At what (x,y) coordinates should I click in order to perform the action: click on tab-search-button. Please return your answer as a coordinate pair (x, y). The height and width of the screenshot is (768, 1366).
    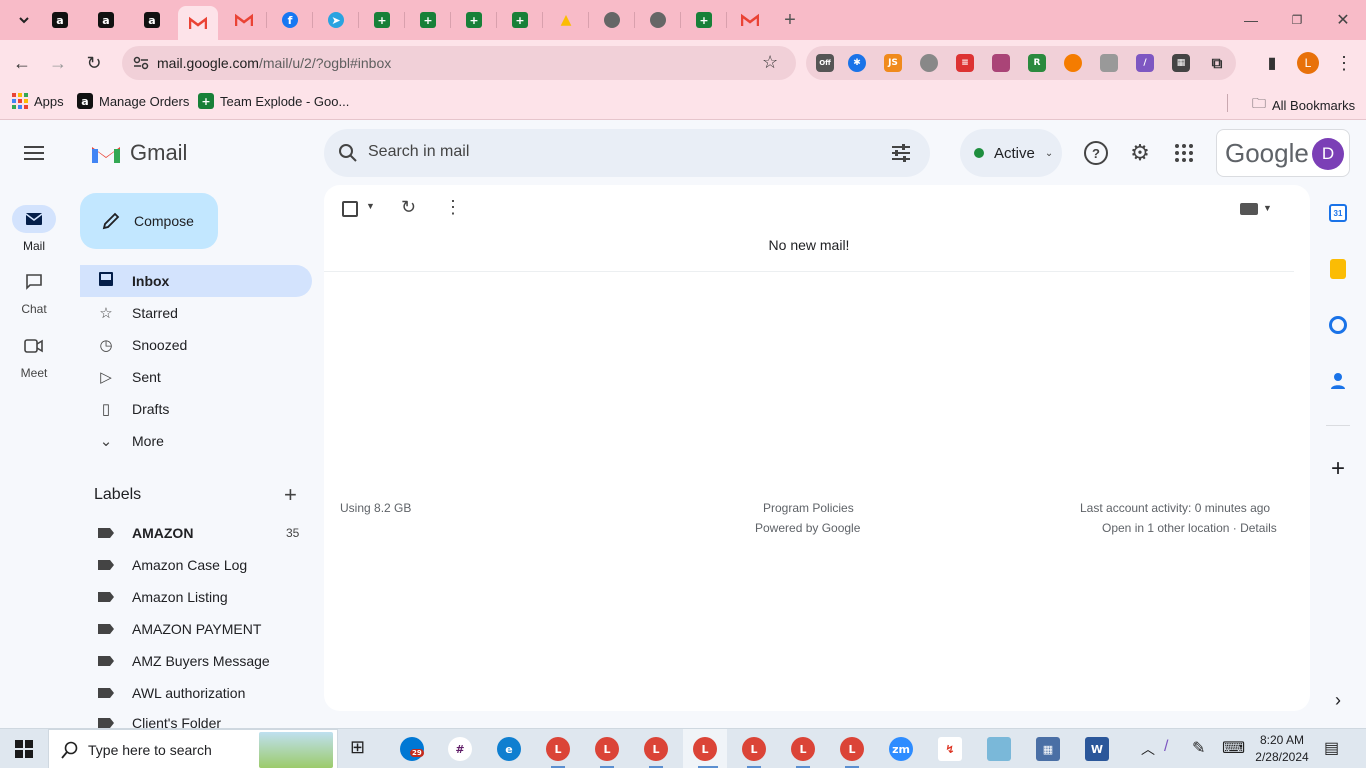
    Looking at the image, I should click on (24, 20).